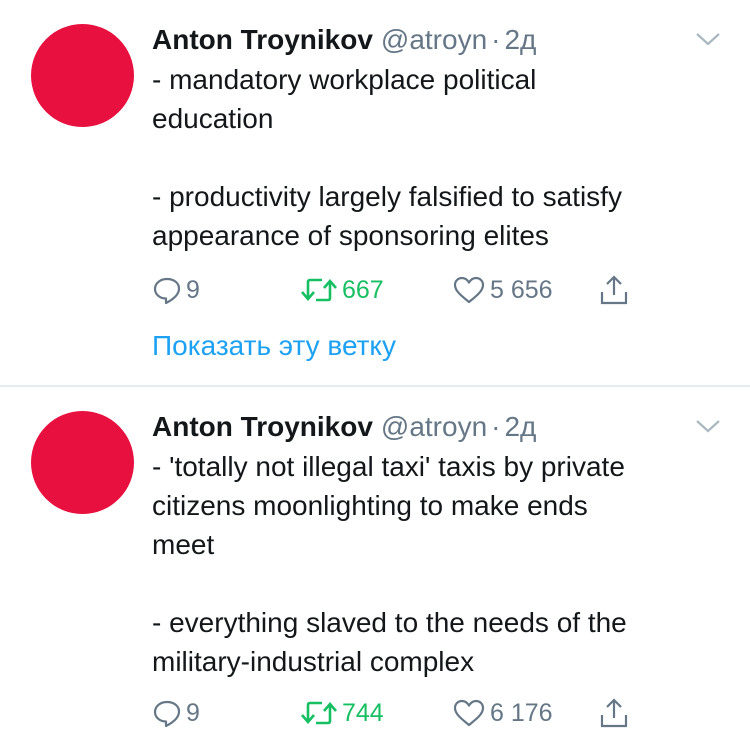 Image resolution: width=750 pixels, height=740 pixels. Describe the element at coordinates (521, 289) in the screenshot. I see `like-count: 5 656` at that location.